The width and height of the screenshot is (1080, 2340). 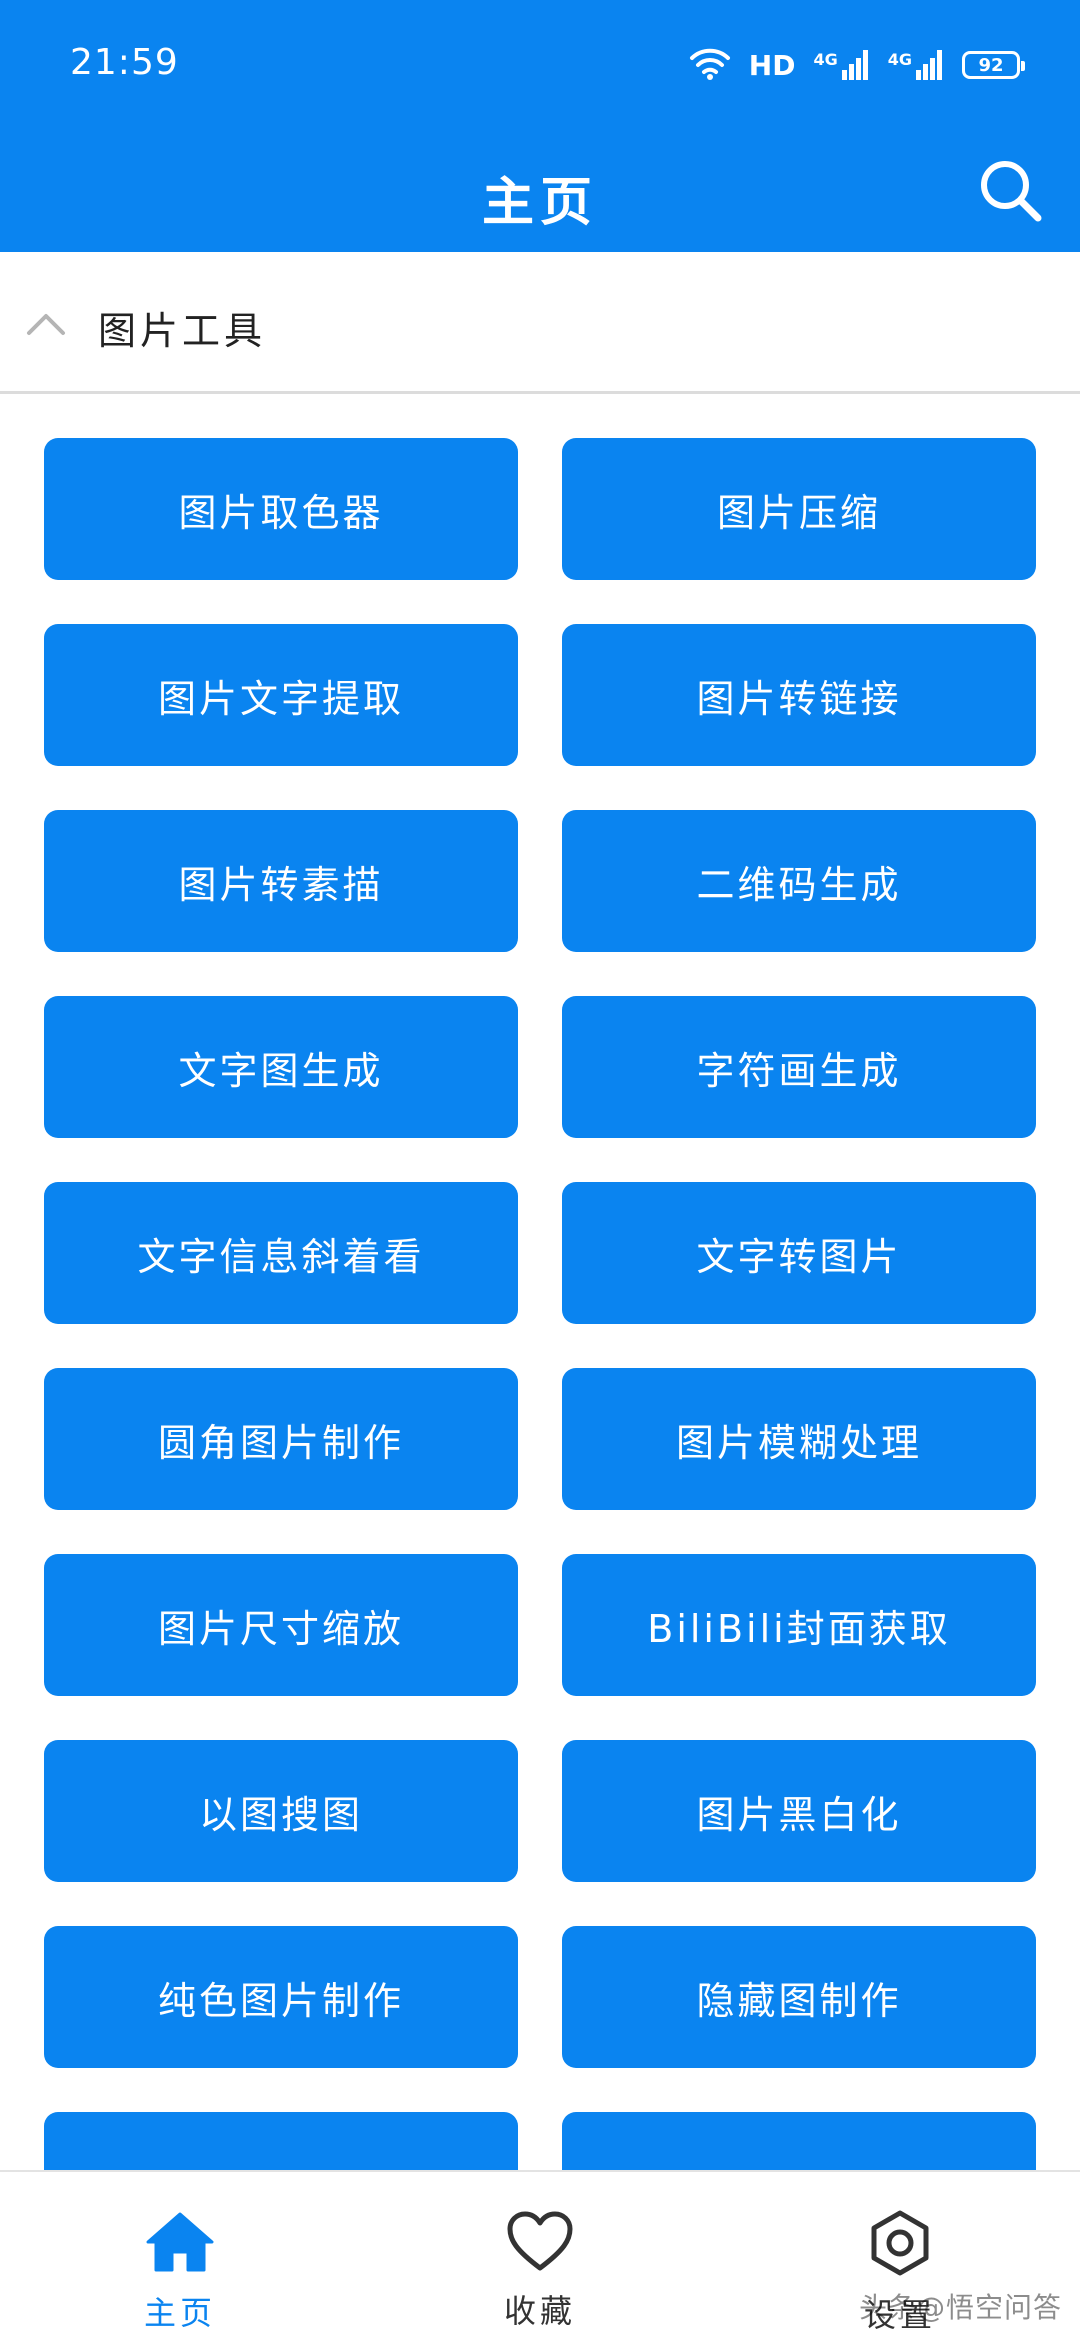 What do you see at coordinates (539, 2311) in the screenshot?
I see `nav-label-favorites: 收藏` at bounding box center [539, 2311].